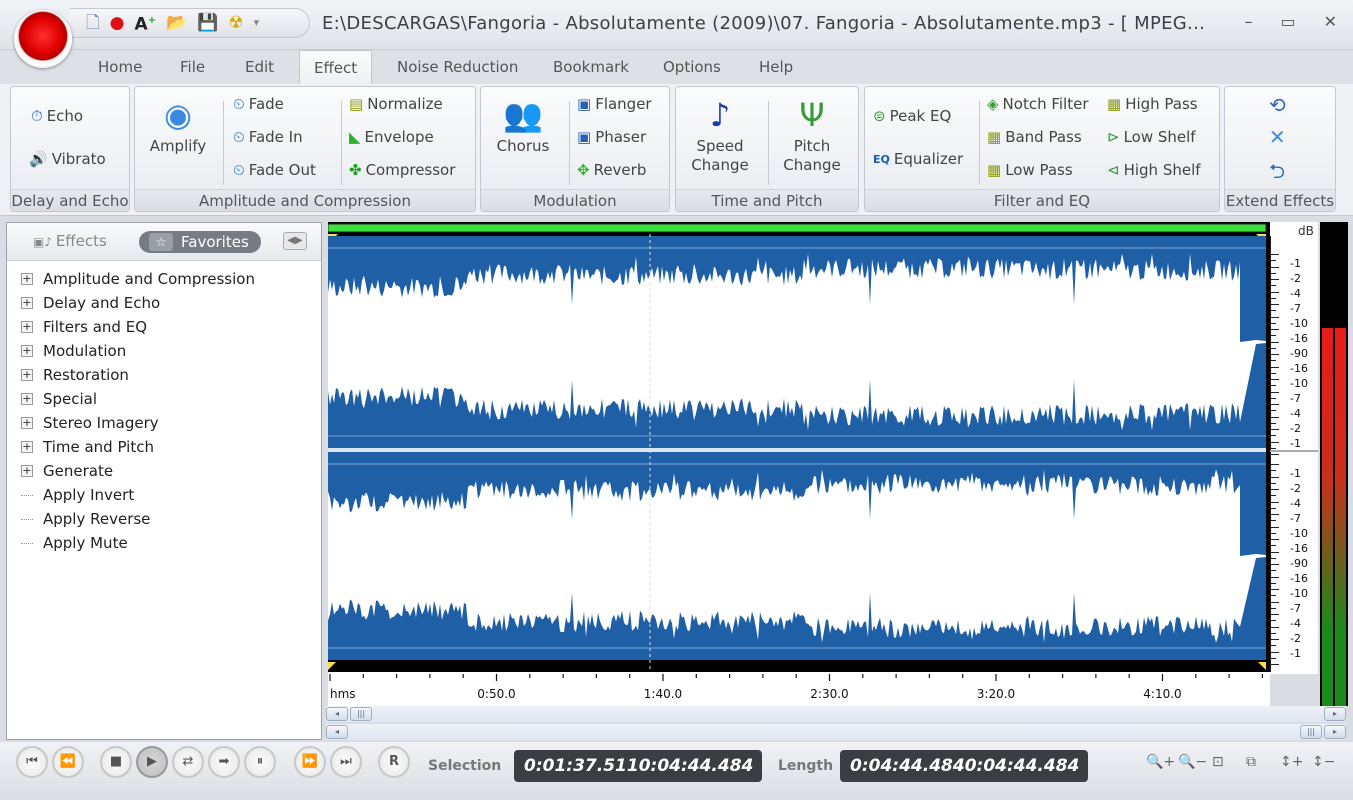 The image size is (1353, 800). Describe the element at coordinates (836, 714) in the screenshot. I see `horizontal-scrollbar-top: ◂ ||| ▸` at that location.